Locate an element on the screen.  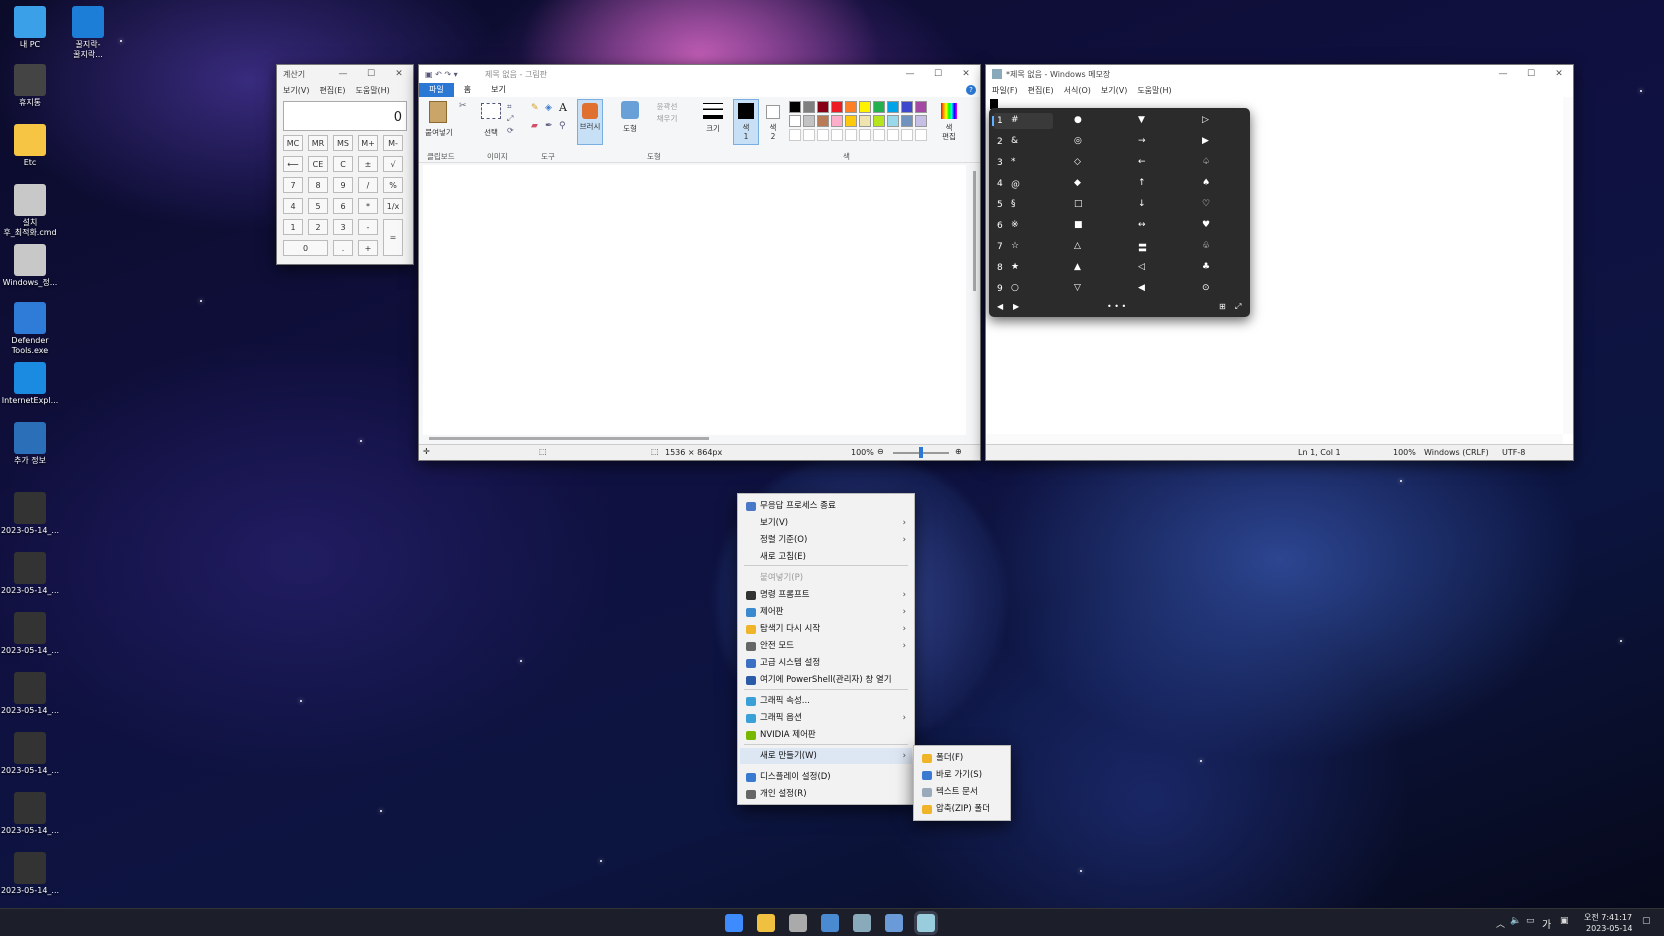
calc-button: * is located at coordinates (368, 206).